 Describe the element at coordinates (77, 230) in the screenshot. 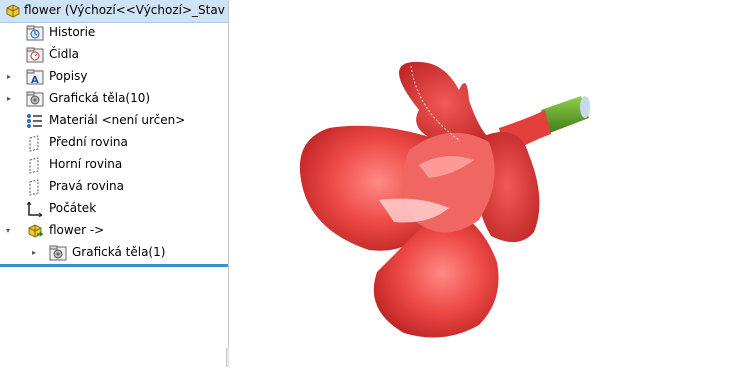

I see `tree-item-label: flower ->` at that location.